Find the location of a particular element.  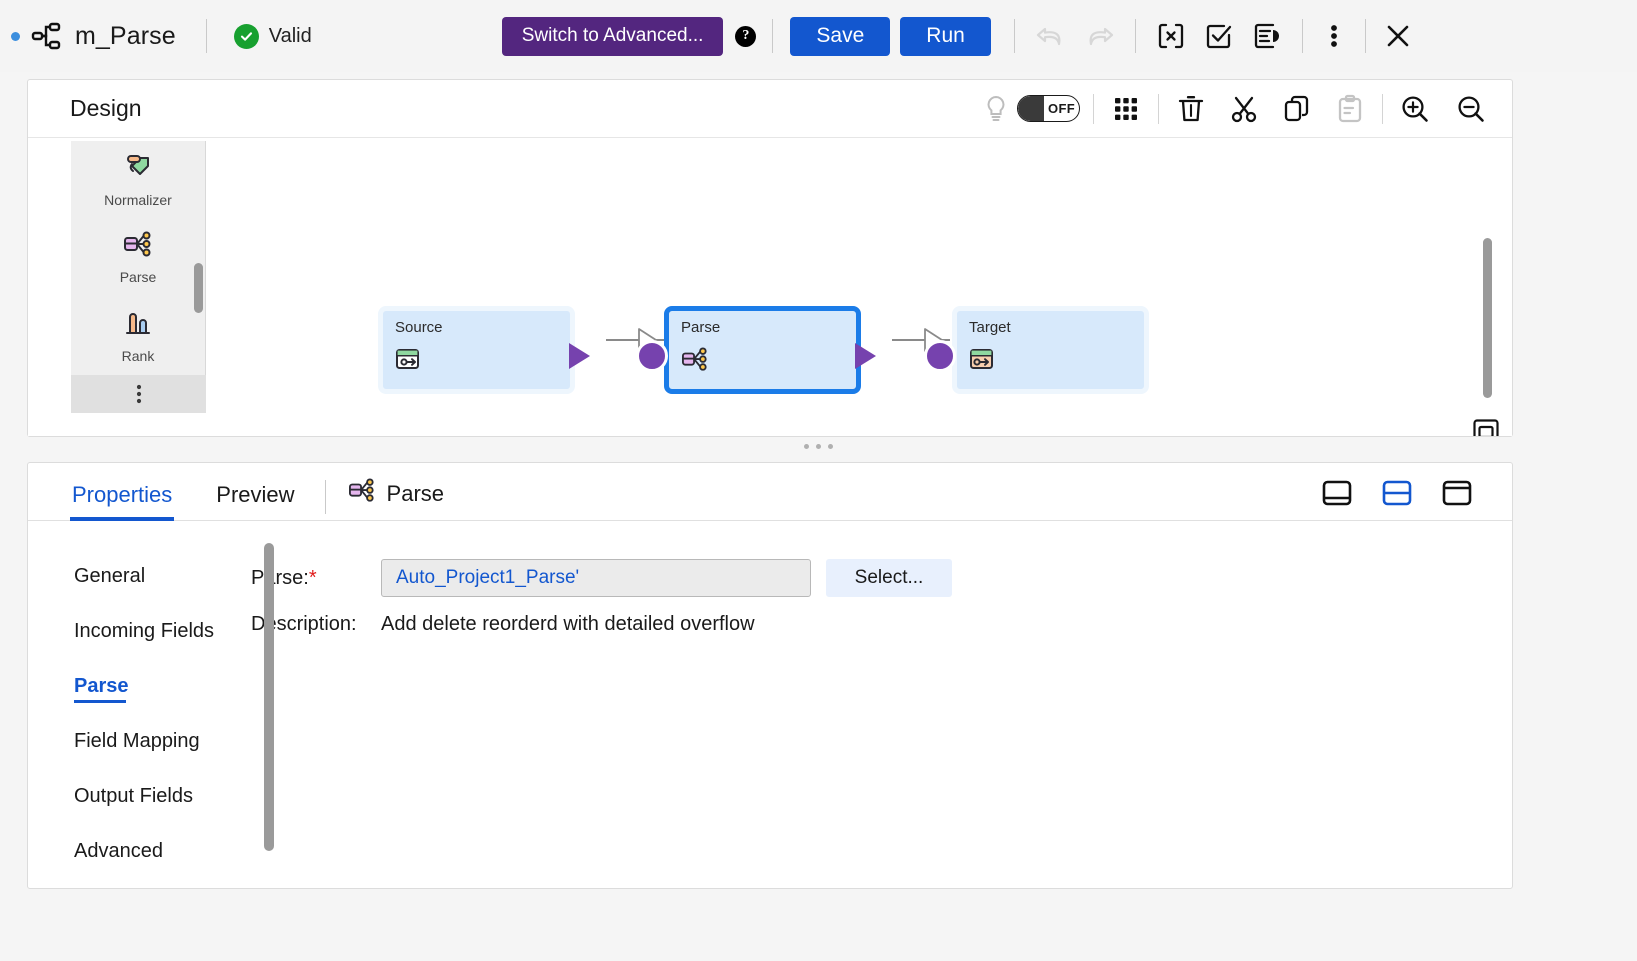

palette-item-rank: Rank is located at coordinates (138, 336).